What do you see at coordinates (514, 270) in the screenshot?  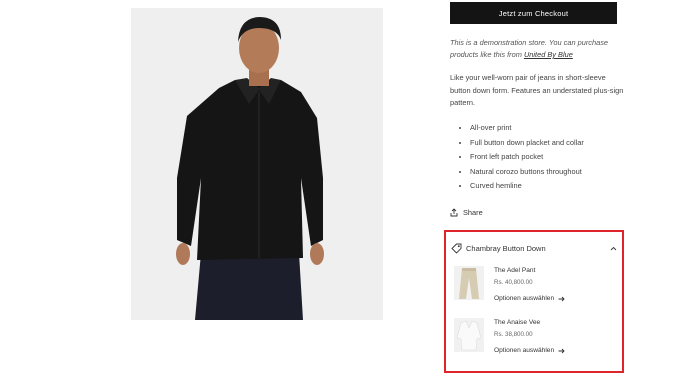 I see `product-name: The Adel Pant` at bounding box center [514, 270].